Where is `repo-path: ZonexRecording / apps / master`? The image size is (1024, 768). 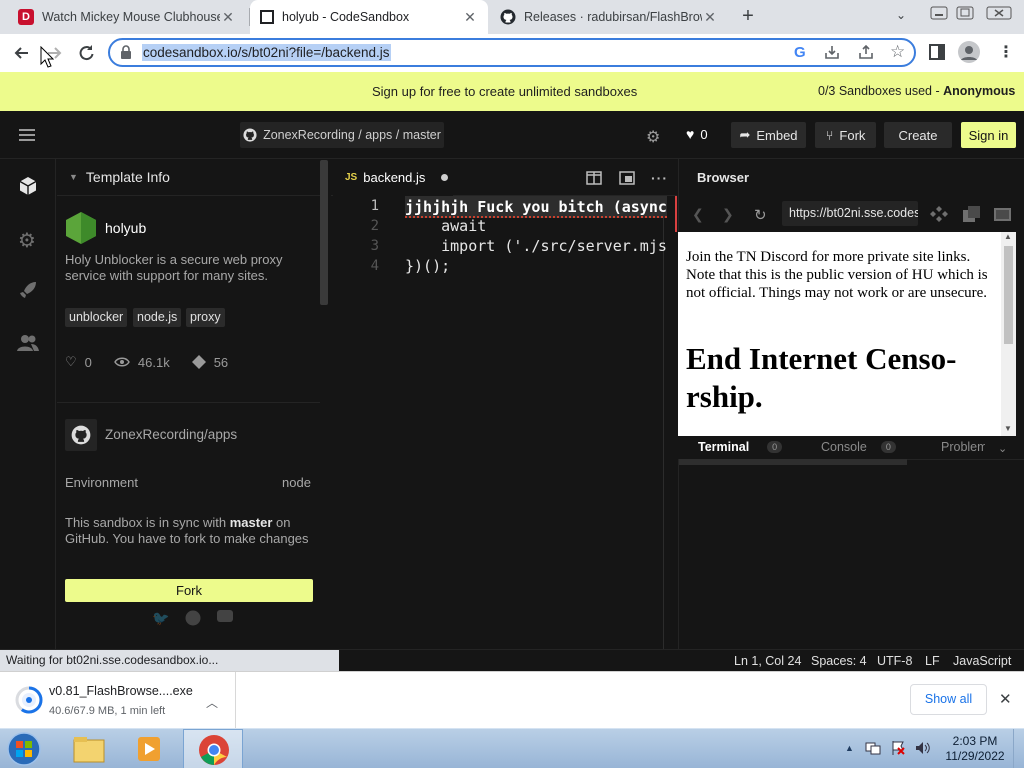 repo-path: ZonexRecording / apps / master is located at coordinates (352, 135).